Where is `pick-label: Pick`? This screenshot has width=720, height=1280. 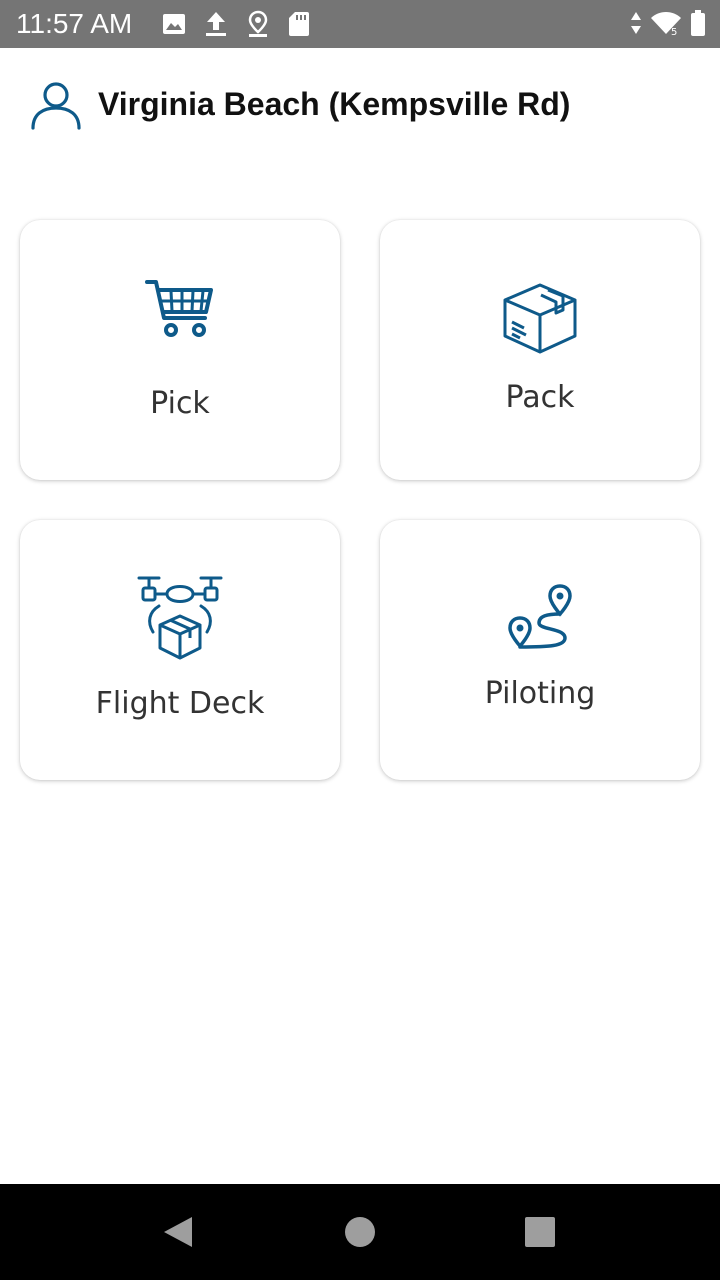
pick-label: Pick is located at coordinates (180, 403).